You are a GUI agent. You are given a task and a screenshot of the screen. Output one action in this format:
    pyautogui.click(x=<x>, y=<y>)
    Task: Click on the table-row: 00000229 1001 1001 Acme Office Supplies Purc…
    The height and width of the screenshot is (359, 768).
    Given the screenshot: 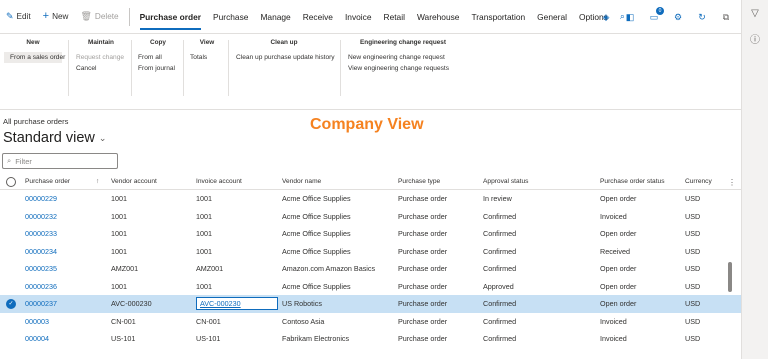 What is the action you would take?
    pyautogui.click(x=370, y=199)
    